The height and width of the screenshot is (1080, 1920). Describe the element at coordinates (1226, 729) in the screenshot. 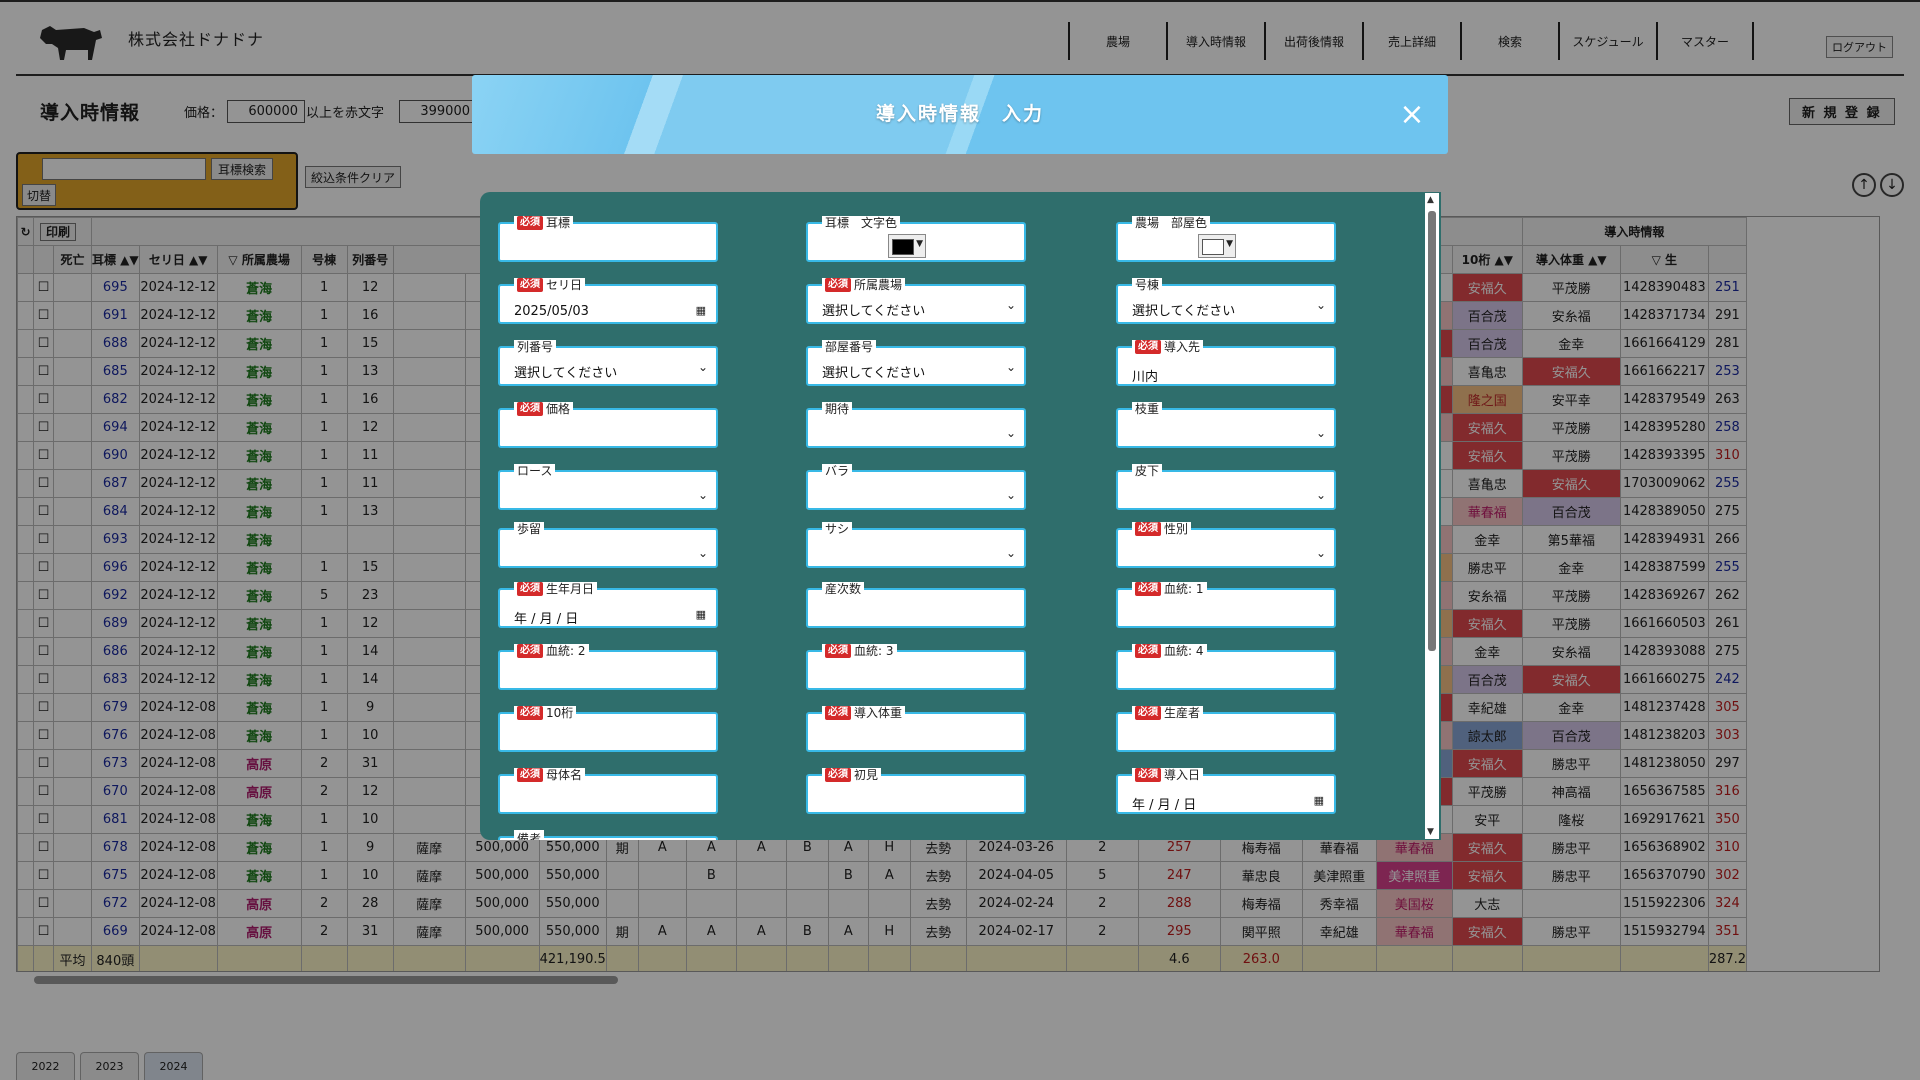

I see `producer-field: 必須 生産者` at that location.